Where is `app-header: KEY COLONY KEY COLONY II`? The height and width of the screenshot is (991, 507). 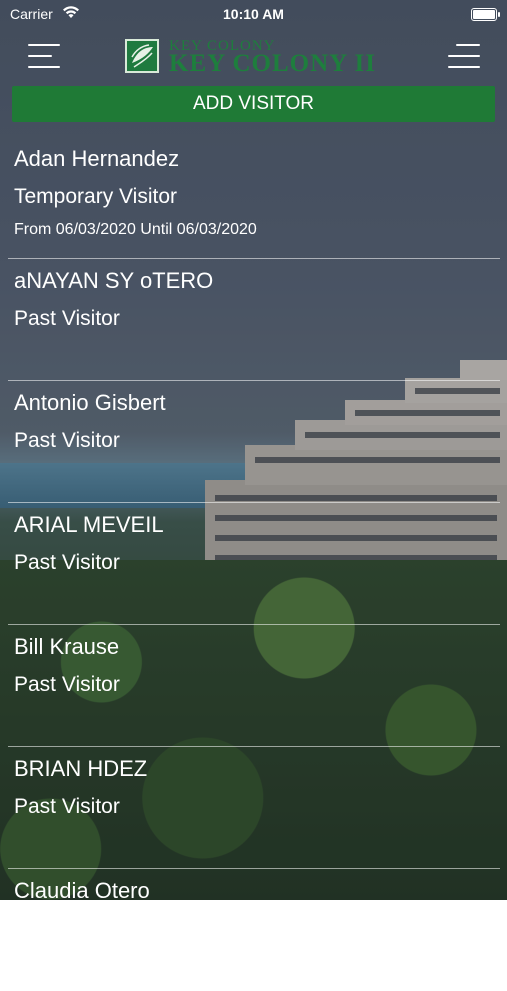
app-header: KEY COLONY KEY COLONY II is located at coordinates (253, 56).